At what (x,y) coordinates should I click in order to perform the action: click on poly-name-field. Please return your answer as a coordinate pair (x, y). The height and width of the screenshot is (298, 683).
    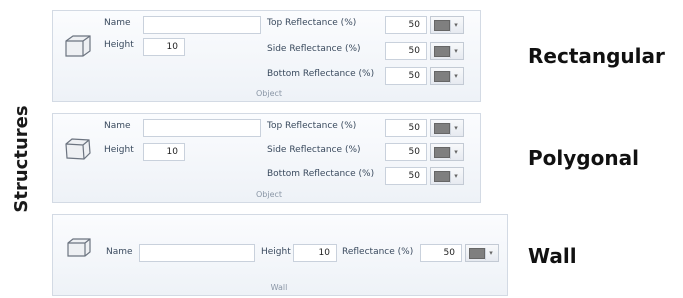
    Looking at the image, I should click on (202, 128).